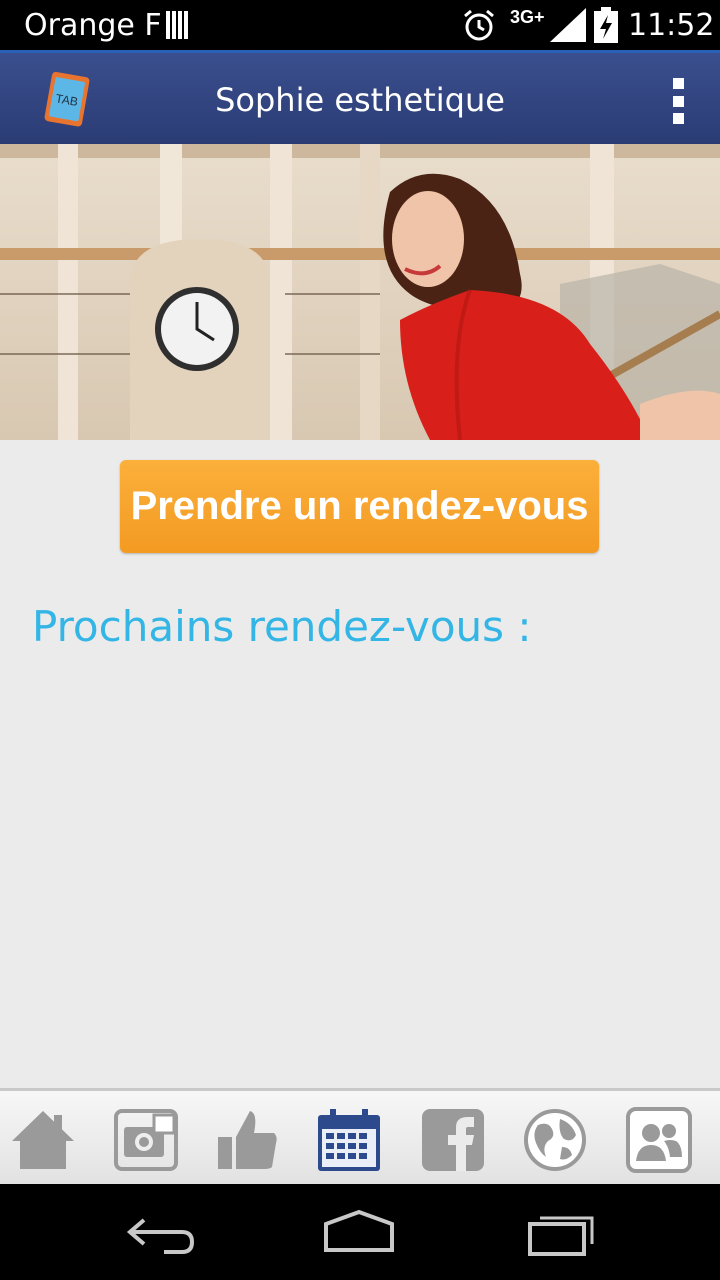  What do you see at coordinates (568, 25) in the screenshot?
I see `signal-icon` at bounding box center [568, 25].